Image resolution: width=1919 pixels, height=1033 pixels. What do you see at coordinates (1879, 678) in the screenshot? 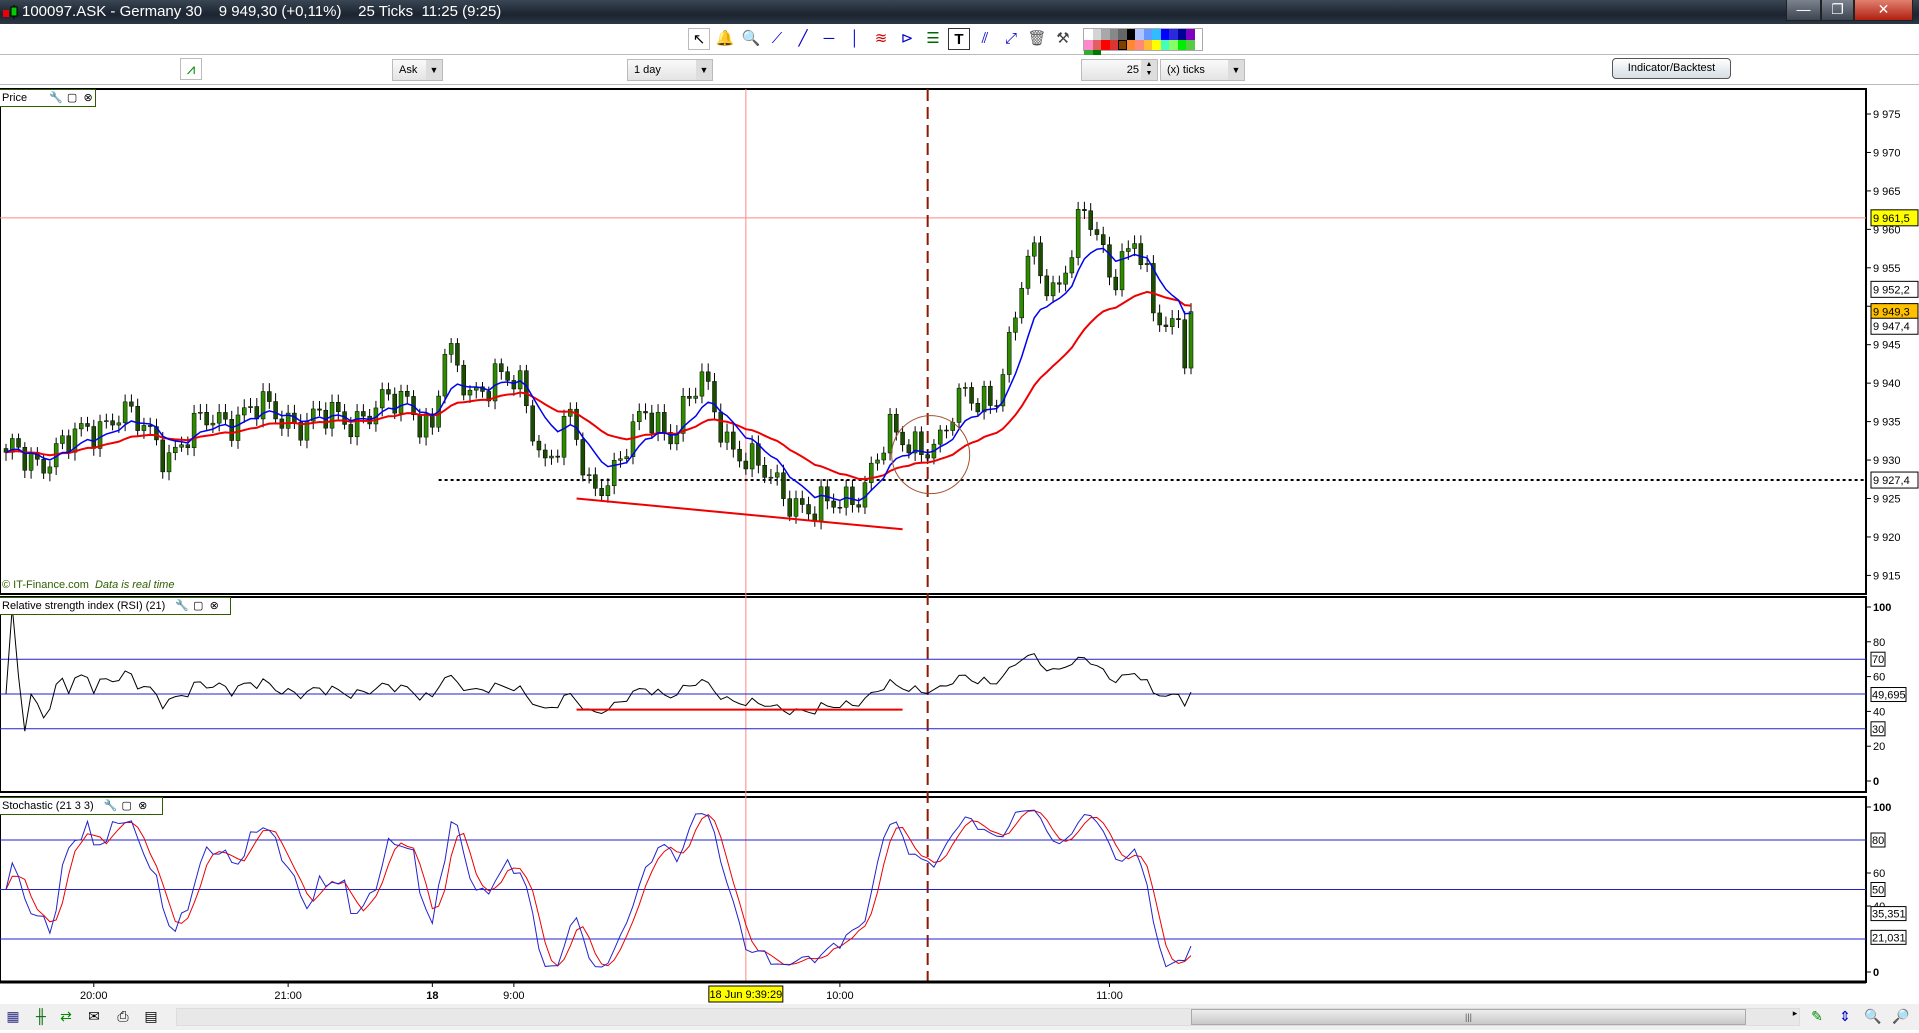
I see `rsi-tick-label: 60` at bounding box center [1879, 678].